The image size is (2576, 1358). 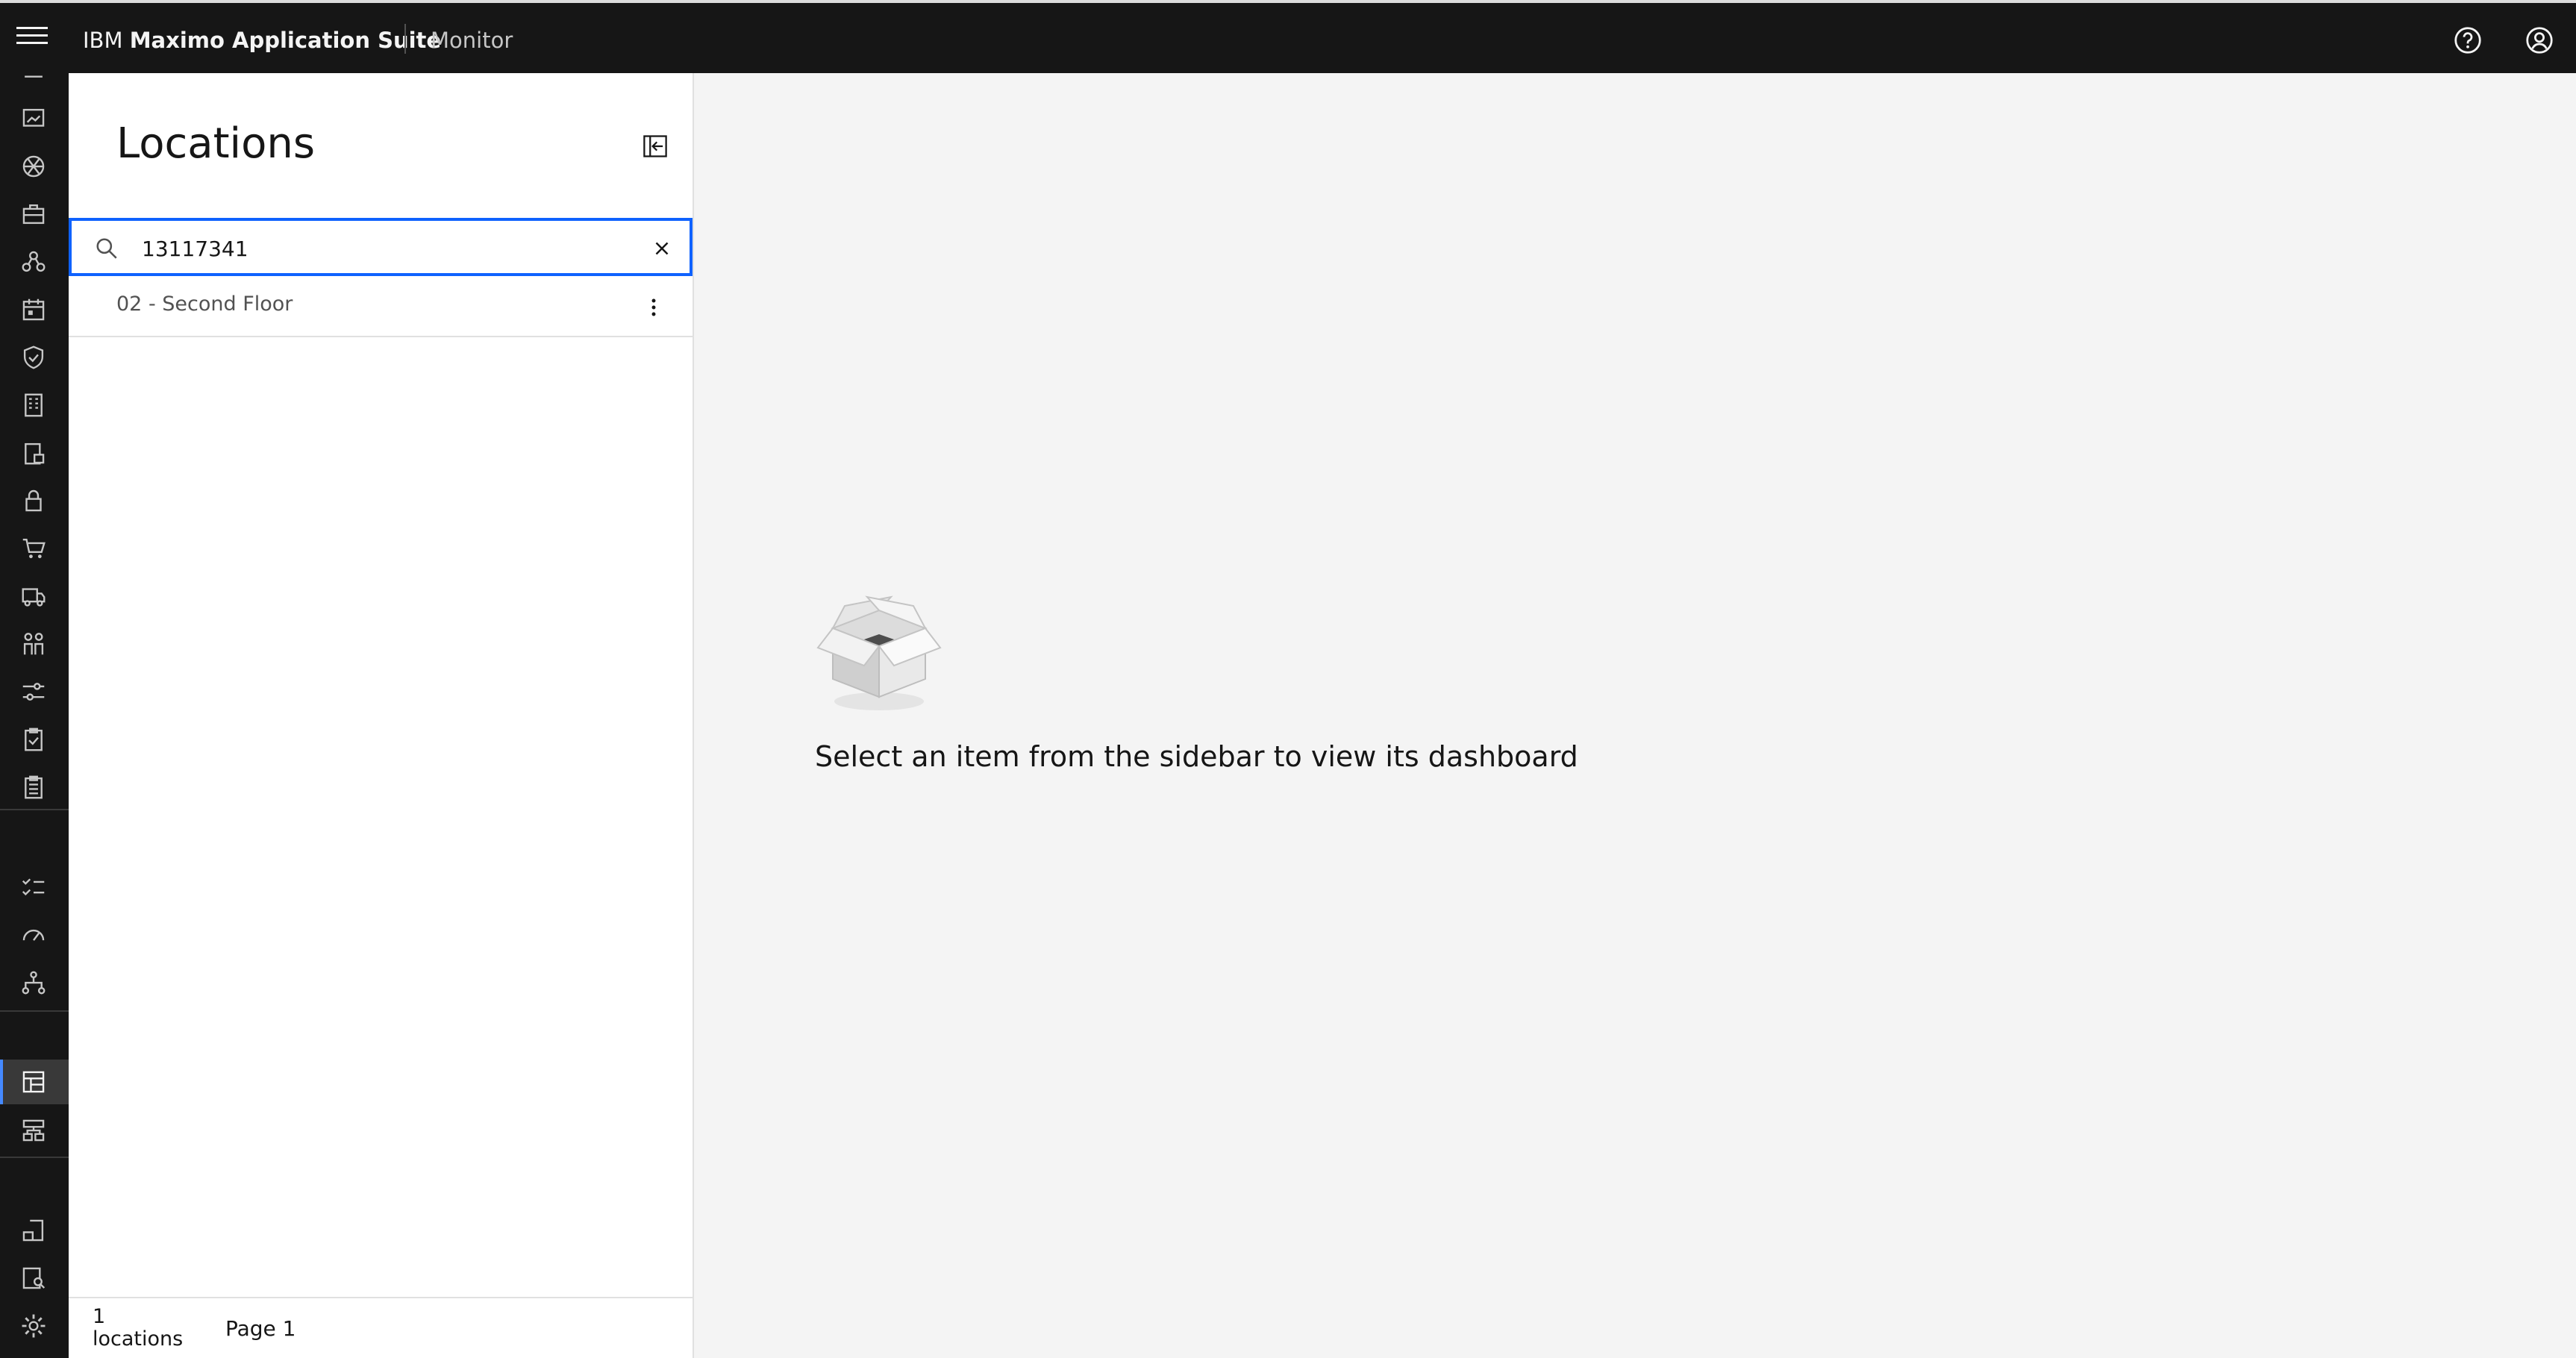 What do you see at coordinates (33, 78) in the screenshot?
I see `doc-icon` at bounding box center [33, 78].